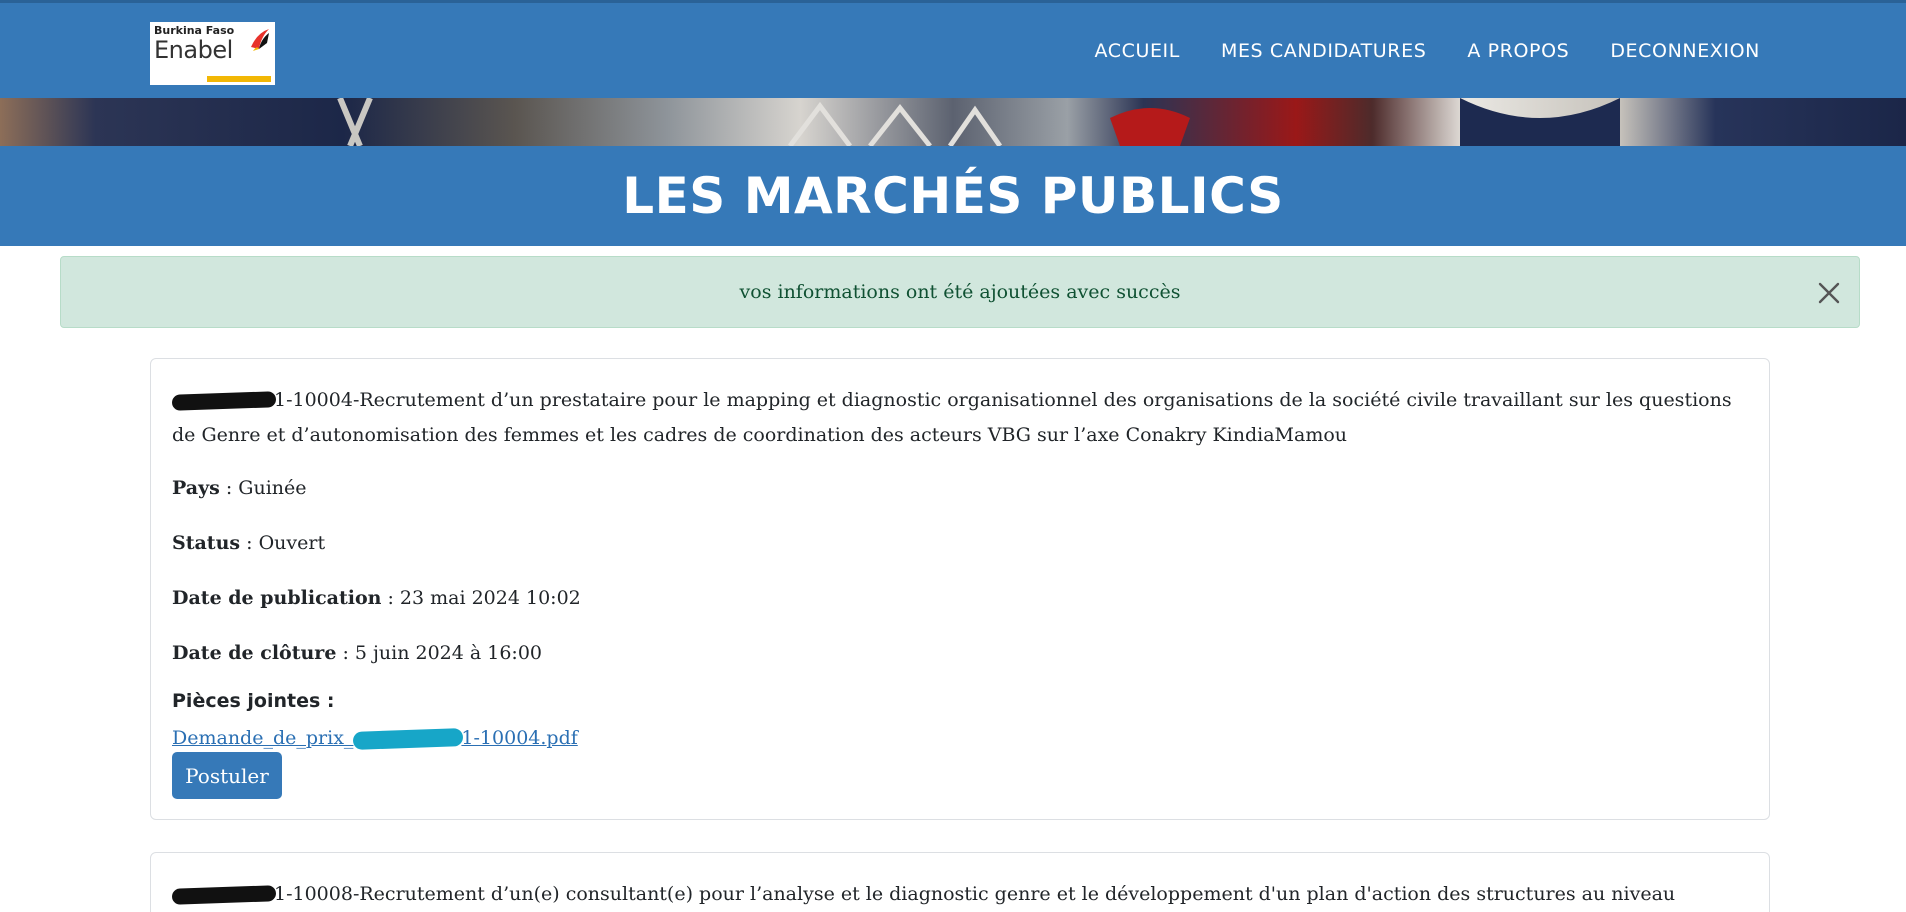  I want to click on field-value: : Ouvert, so click(283, 543).